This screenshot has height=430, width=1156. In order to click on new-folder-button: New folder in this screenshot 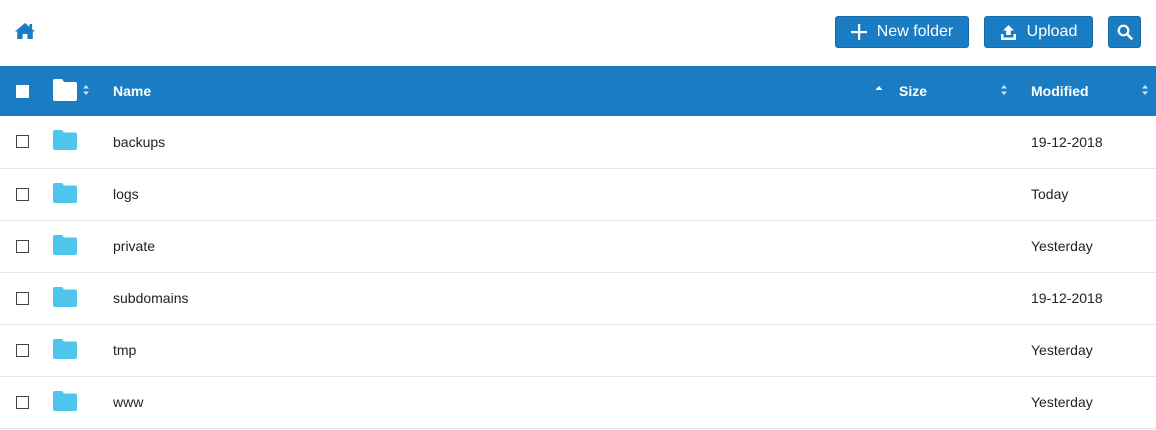, I will do `click(902, 32)`.